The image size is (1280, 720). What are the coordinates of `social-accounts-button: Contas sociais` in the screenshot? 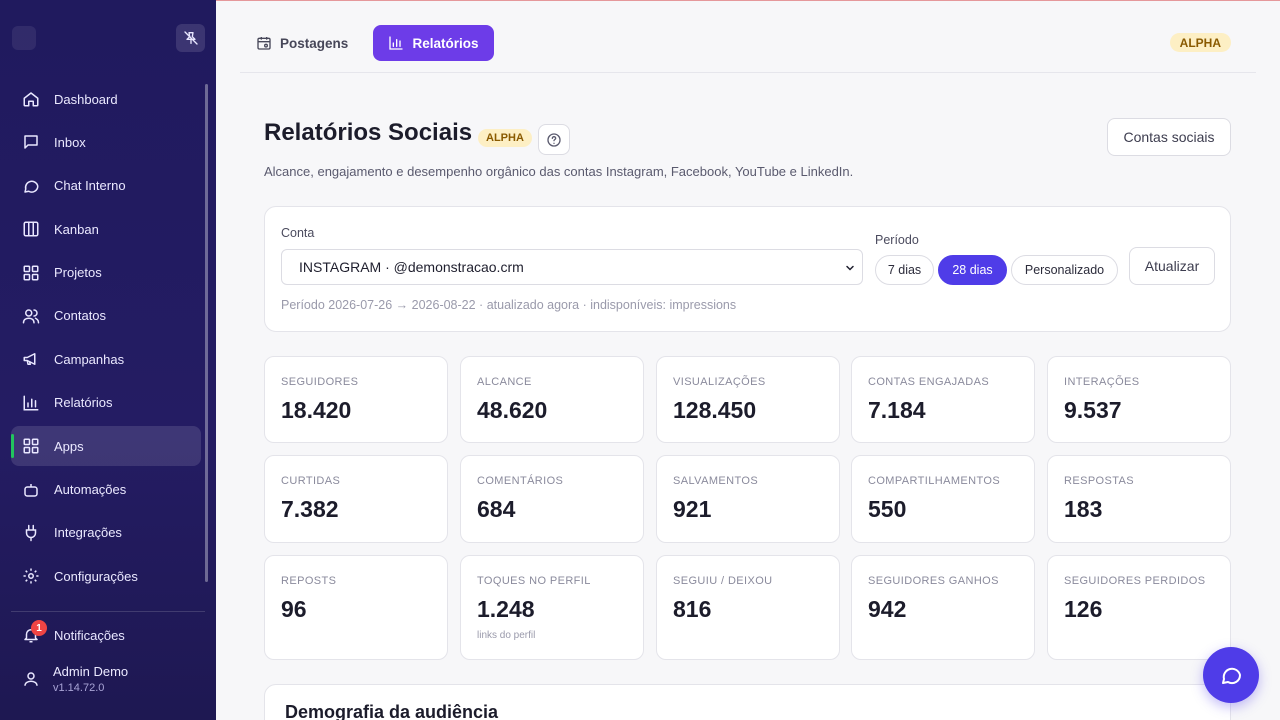 It's located at (1169, 137).